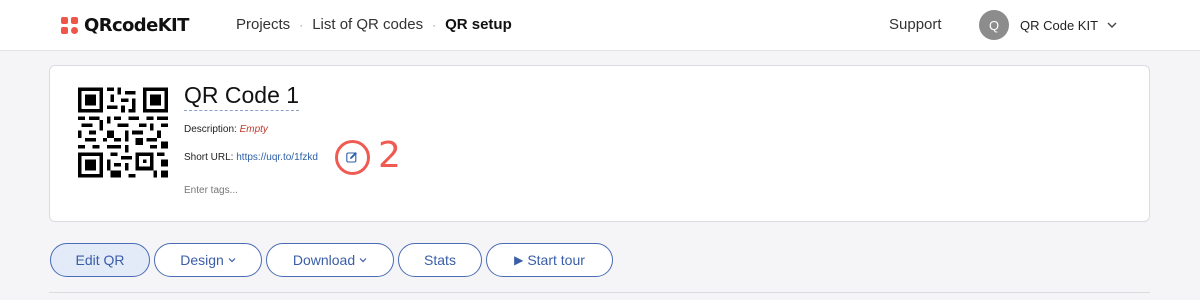 The height and width of the screenshot is (300, 1200). What do you see at coordinates (254, 129) in the screenshot?
I see `description-value: Empty` at bounding box center [254, 129].